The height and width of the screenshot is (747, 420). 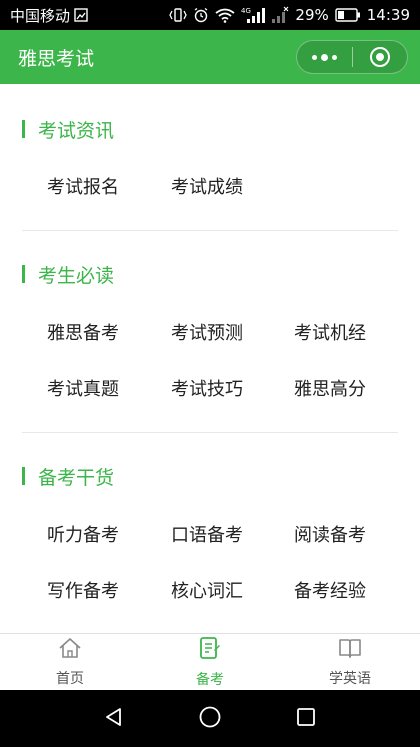 What do you see at coordinates (330, 590) in the screenshot?
I see `menu-item-prep-experience: 备考经验` at bounding box center [330, 590].